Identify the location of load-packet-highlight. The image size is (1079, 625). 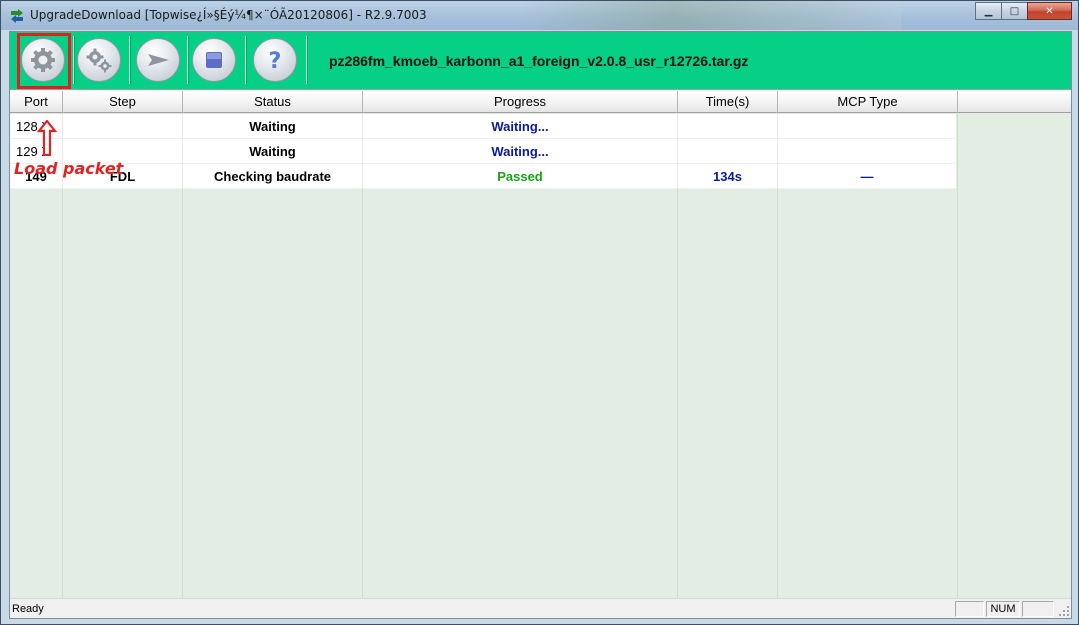
(44, 61).